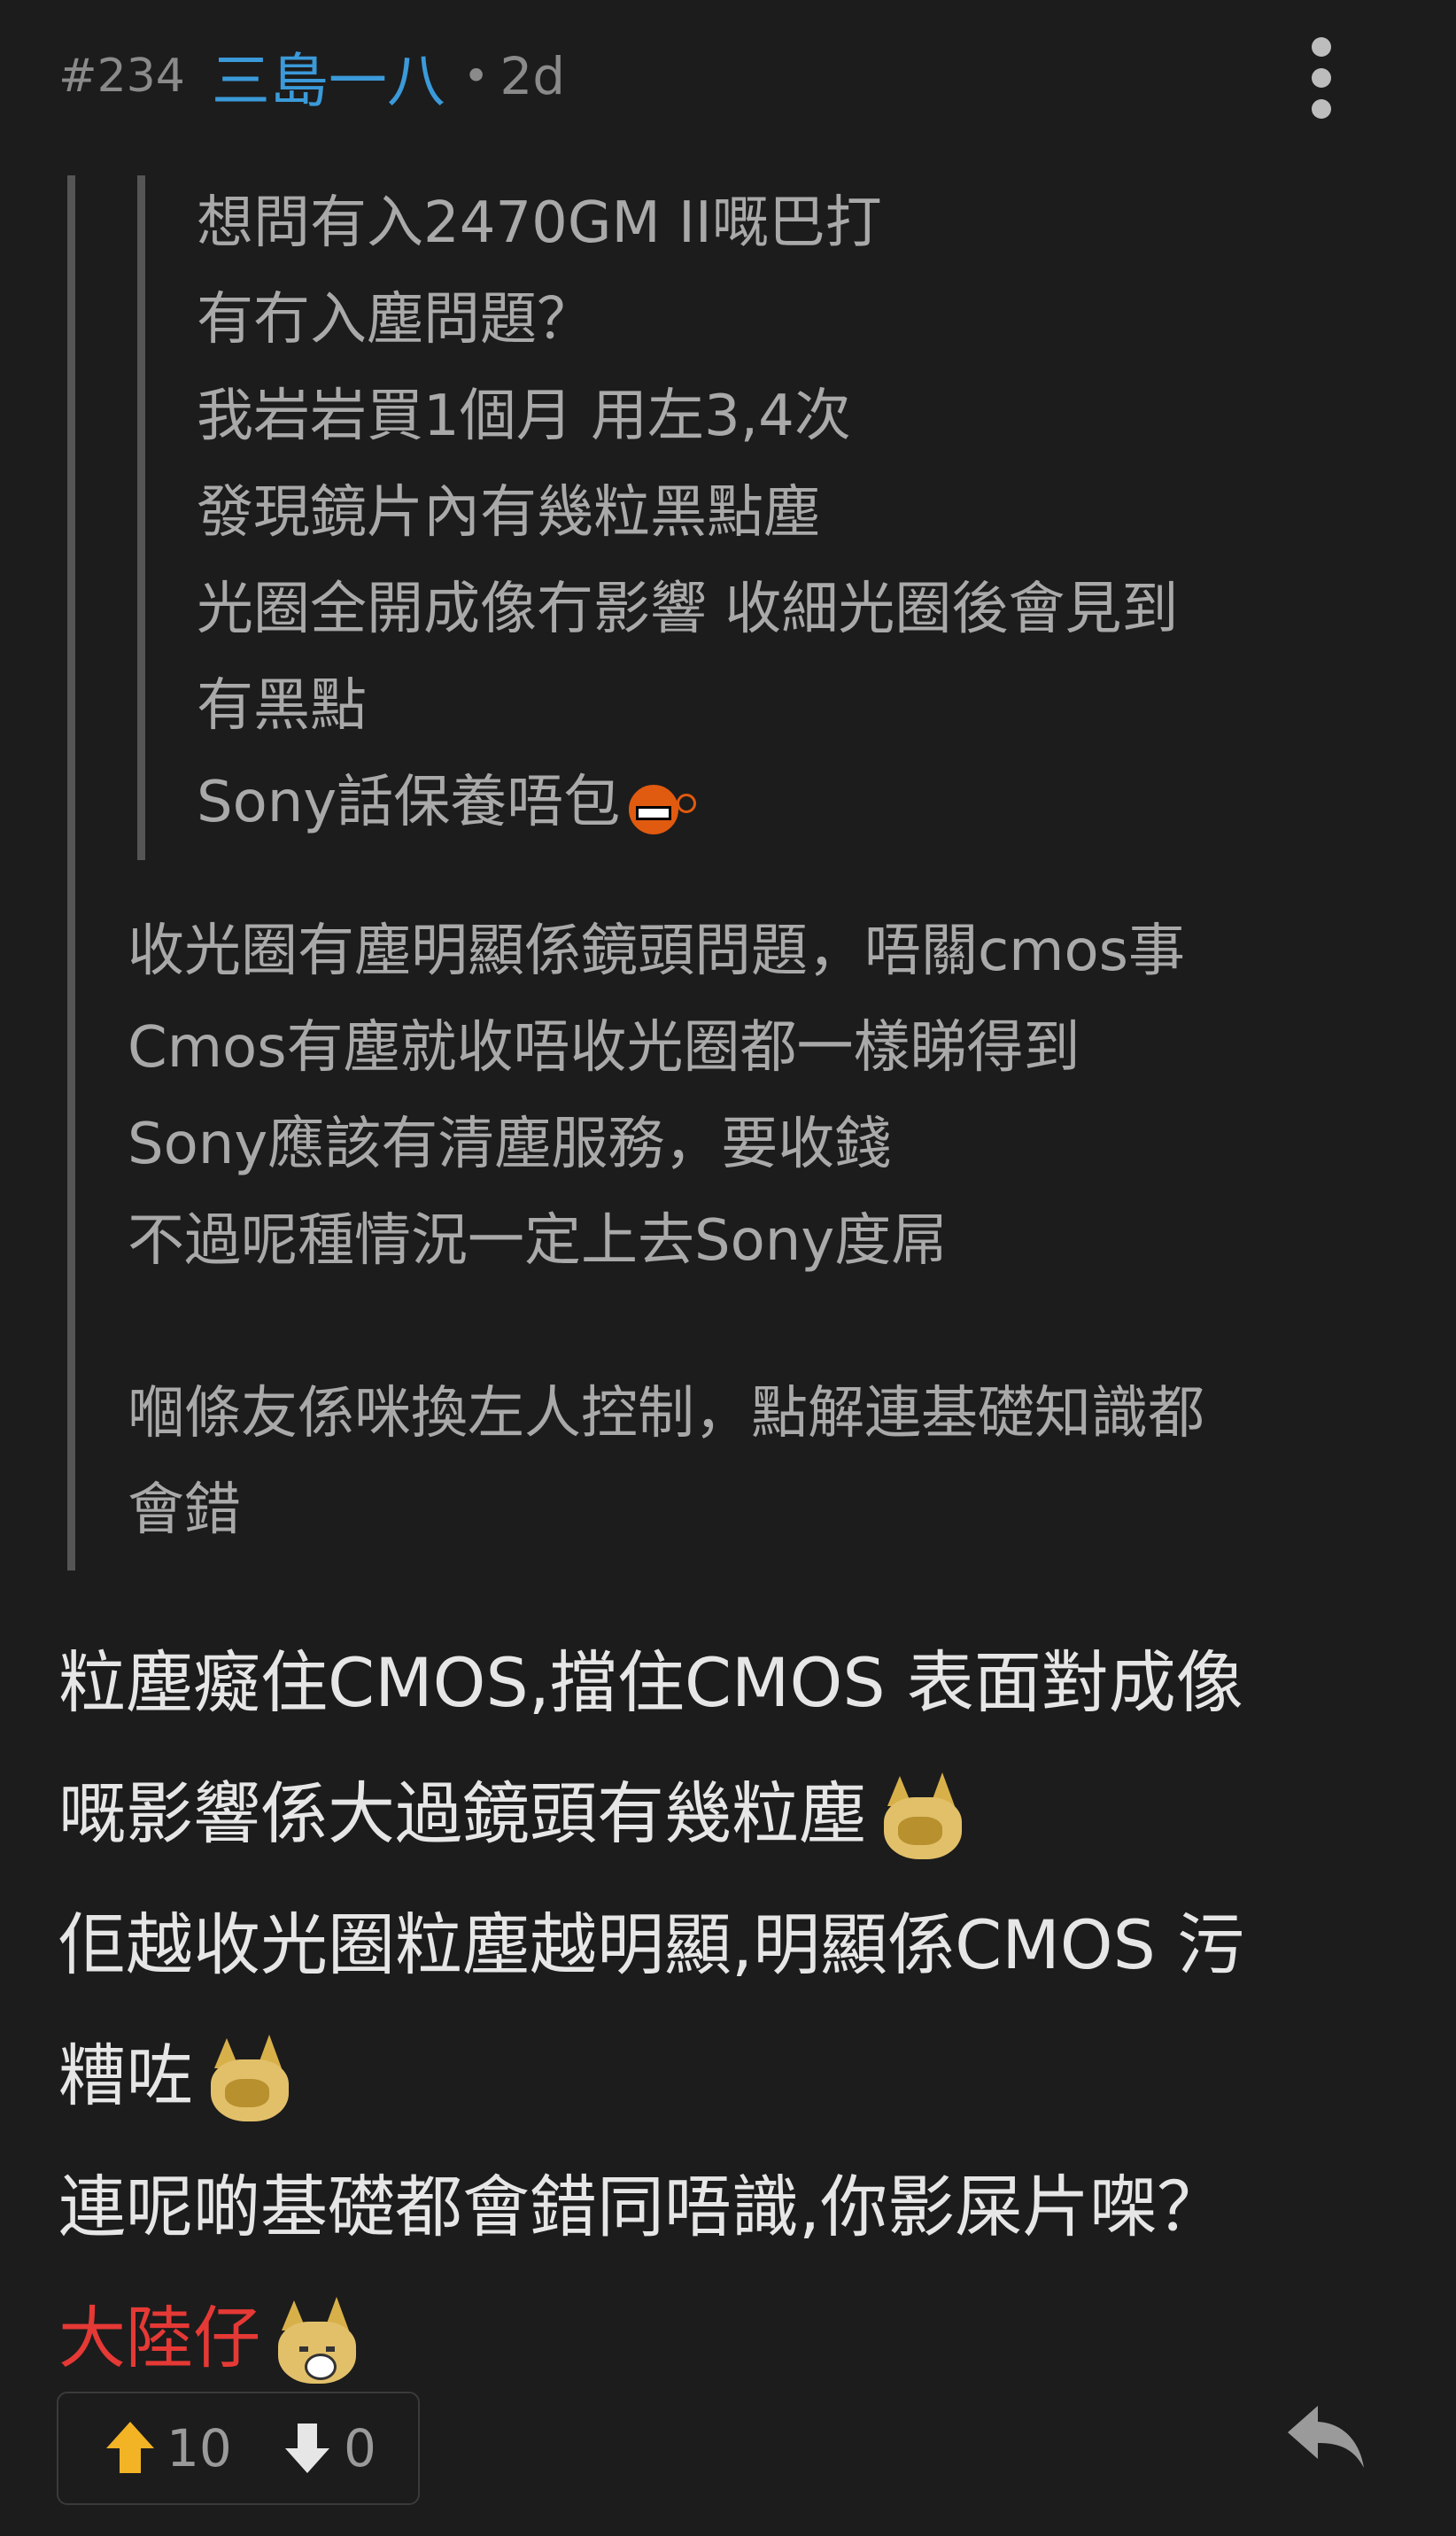  Describe the element at coordinates (524, 416) in the screenshot. I see `inner-quote-line: 我岩岩買1個月 用左3,4次` at that location.